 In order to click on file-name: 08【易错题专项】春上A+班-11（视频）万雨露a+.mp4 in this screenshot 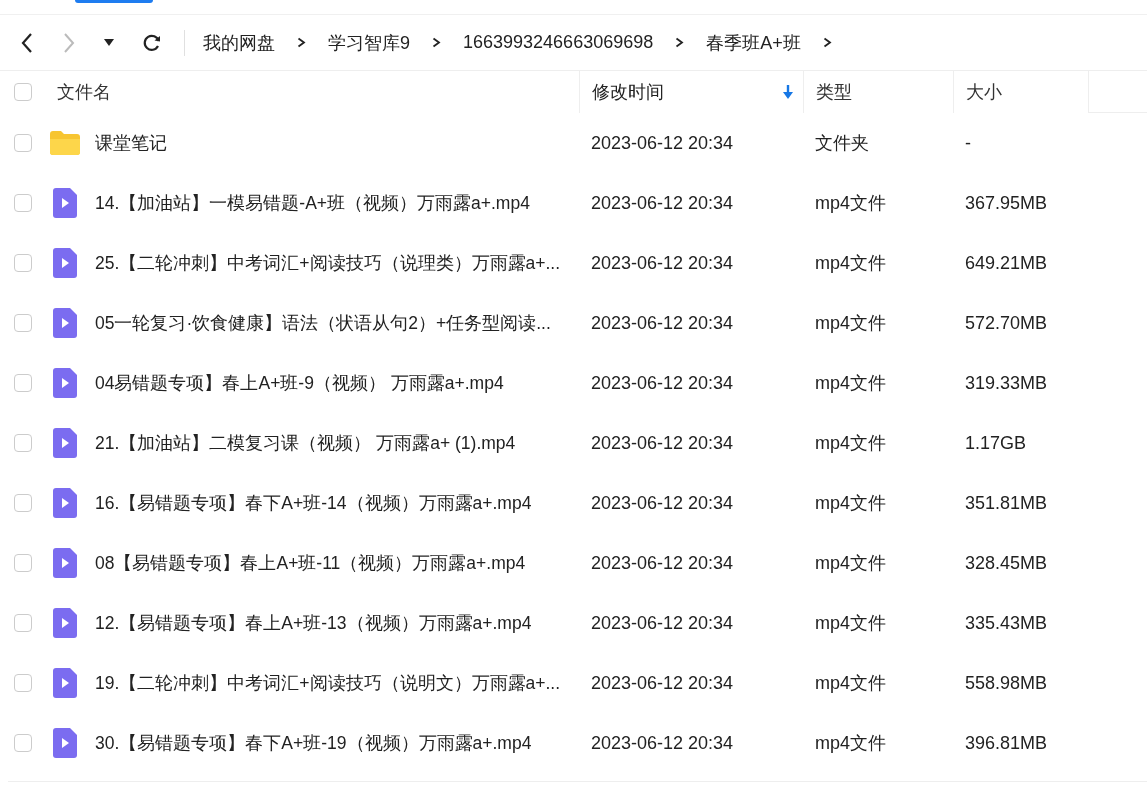, I will do `click(310, 563)`.